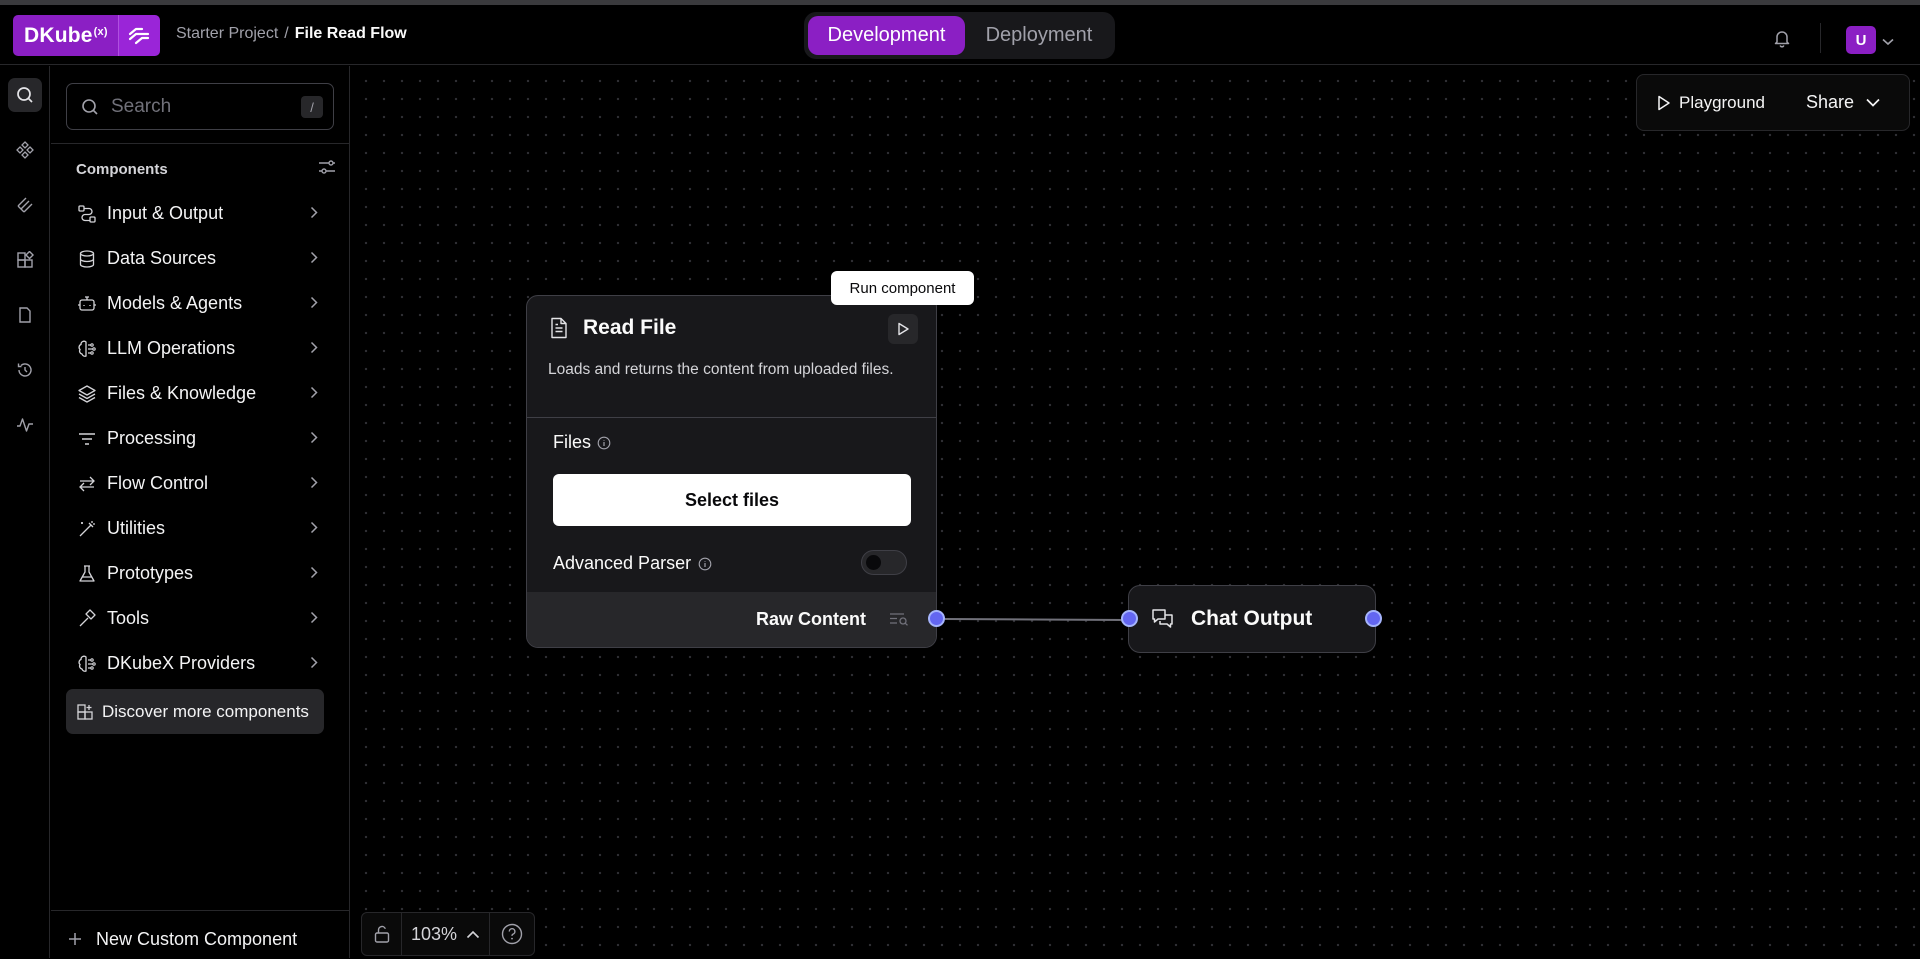 This screenshot has width=1920, height=959. I want to click on chat-output-title: Chat Output, so click(1252, 618).